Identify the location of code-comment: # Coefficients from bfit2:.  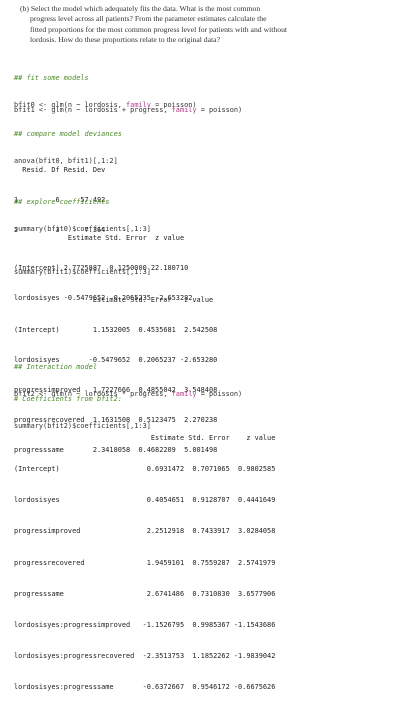
(68, 399).